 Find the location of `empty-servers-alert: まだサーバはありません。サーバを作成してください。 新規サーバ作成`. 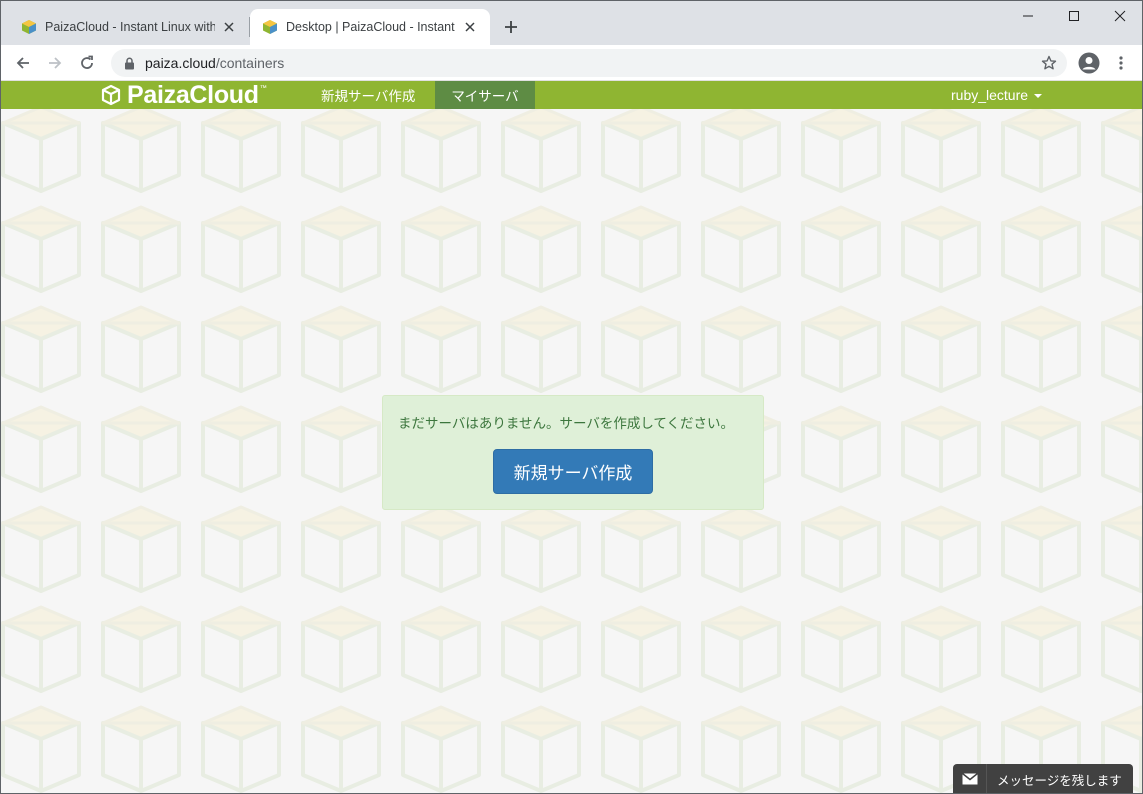

empty-servers-alert: まだサーバはありません。サーバを作成してください。 新規サーバ作成 is located at coordinates (573, 452).